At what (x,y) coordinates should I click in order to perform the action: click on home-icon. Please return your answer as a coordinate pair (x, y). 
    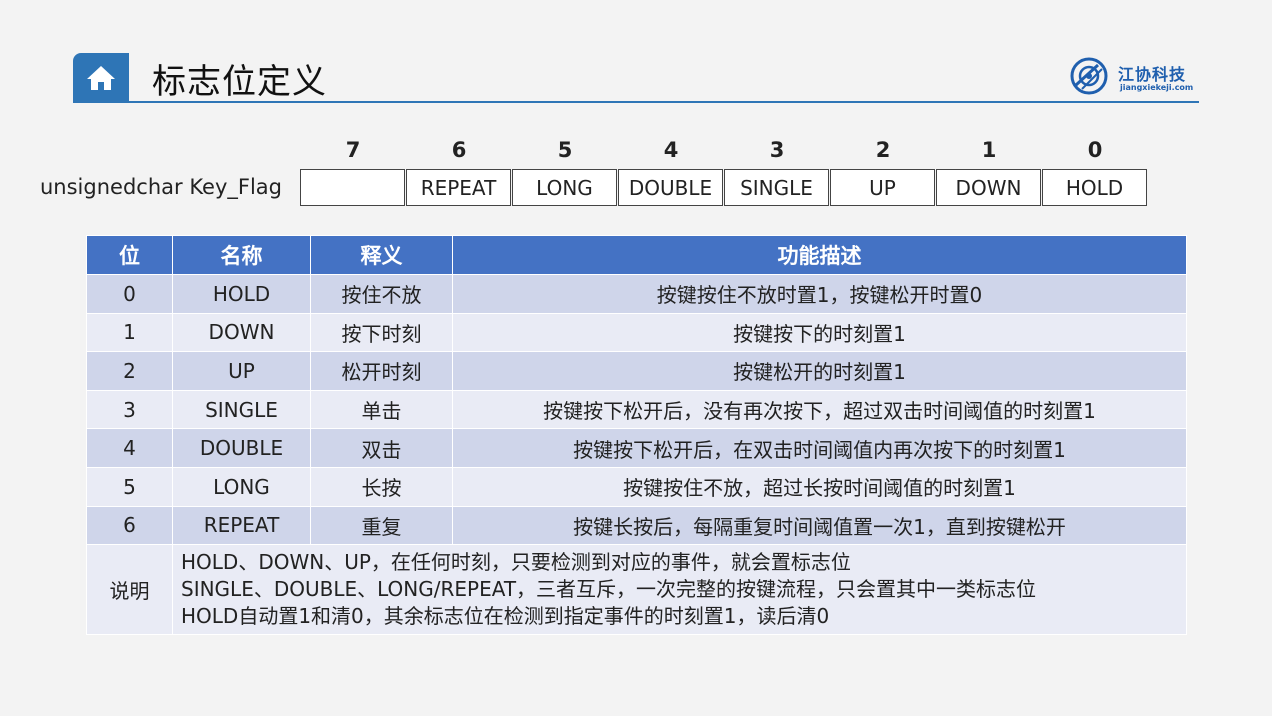
    Looking at the image, I should click on (101, 78).